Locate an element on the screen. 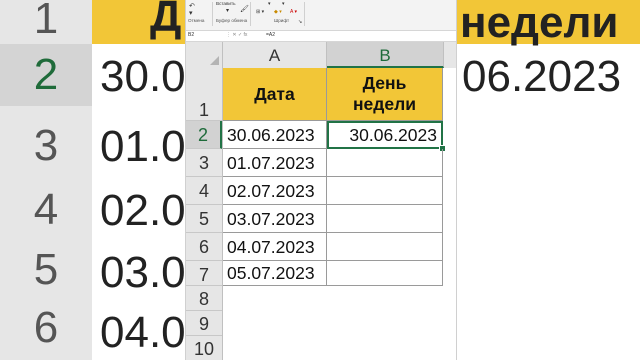  column-header-a: A is located at coordinates (275, 55).